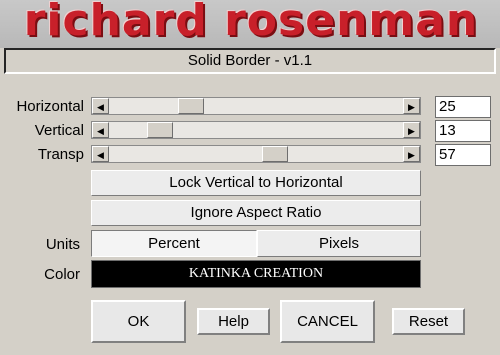  I want to click on vertical-value: 13, so click(463, 131).